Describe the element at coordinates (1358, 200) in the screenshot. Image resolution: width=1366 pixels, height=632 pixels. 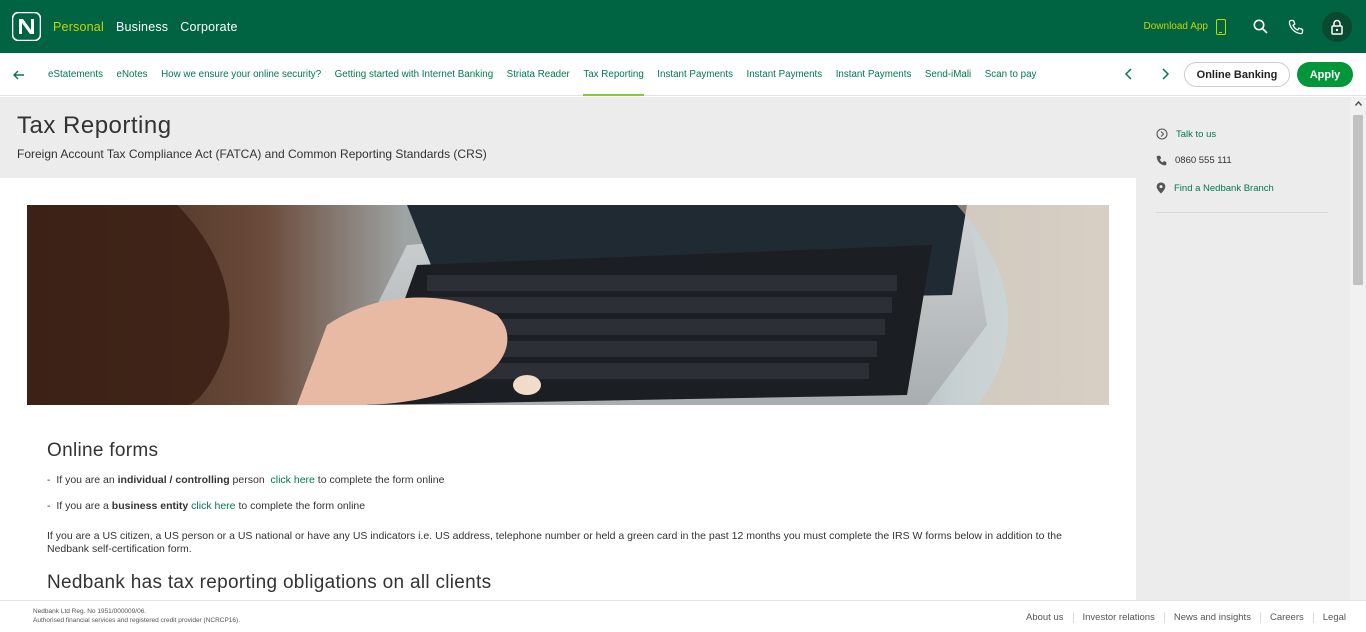
I see `scroll-thumb` at that location.